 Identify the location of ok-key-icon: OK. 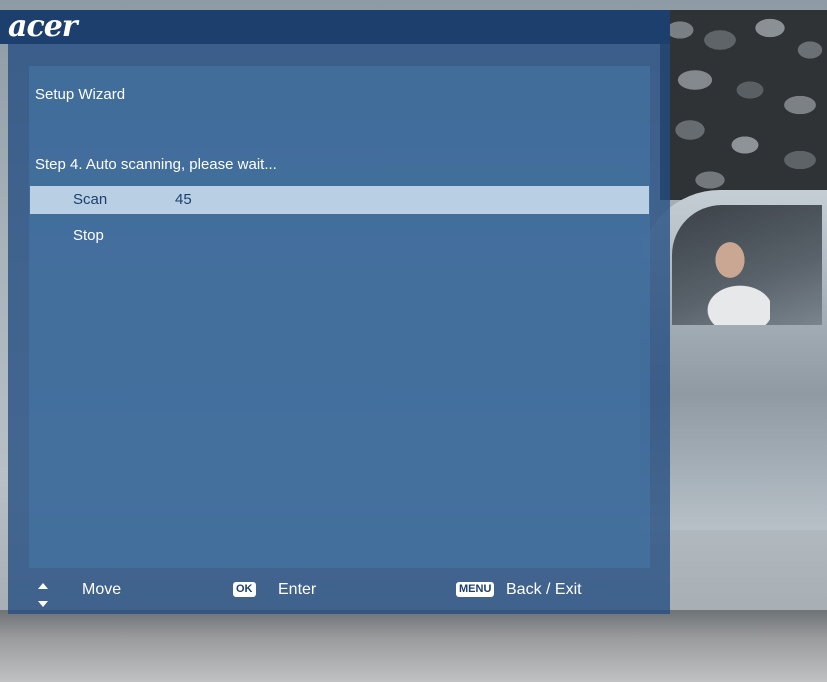
(244, 589).